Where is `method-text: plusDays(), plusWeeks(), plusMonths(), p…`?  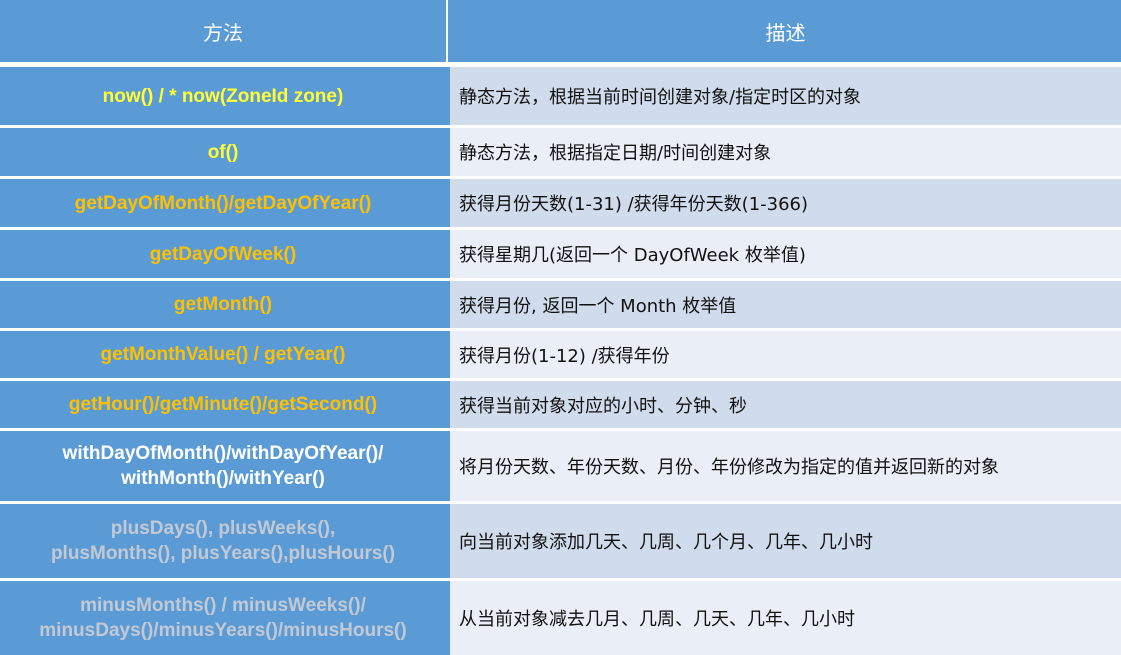 method-text: plusDays(), plusWeeks(), plusMonths(), p… is located at coordinates (223, 541).